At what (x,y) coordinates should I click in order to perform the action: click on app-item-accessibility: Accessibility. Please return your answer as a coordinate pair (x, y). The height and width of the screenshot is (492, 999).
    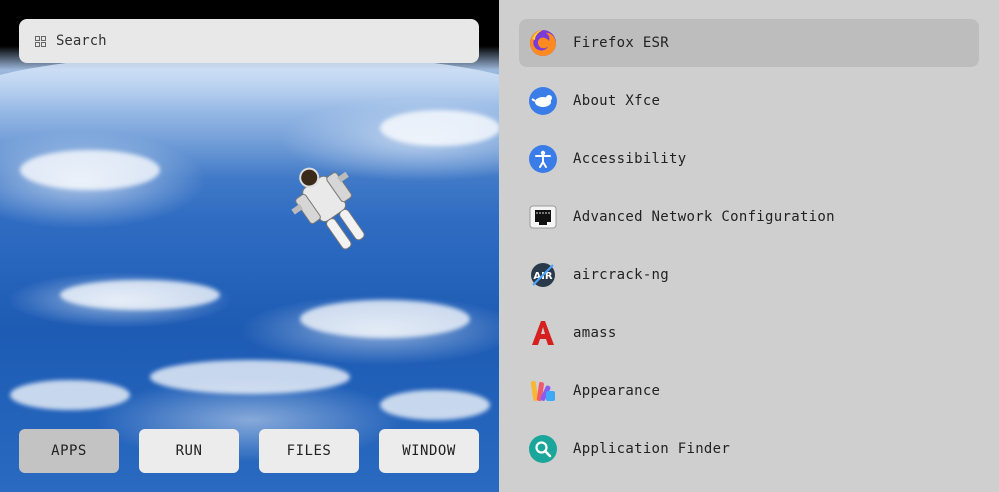
    Looking at the image, I should click on (749, 159).